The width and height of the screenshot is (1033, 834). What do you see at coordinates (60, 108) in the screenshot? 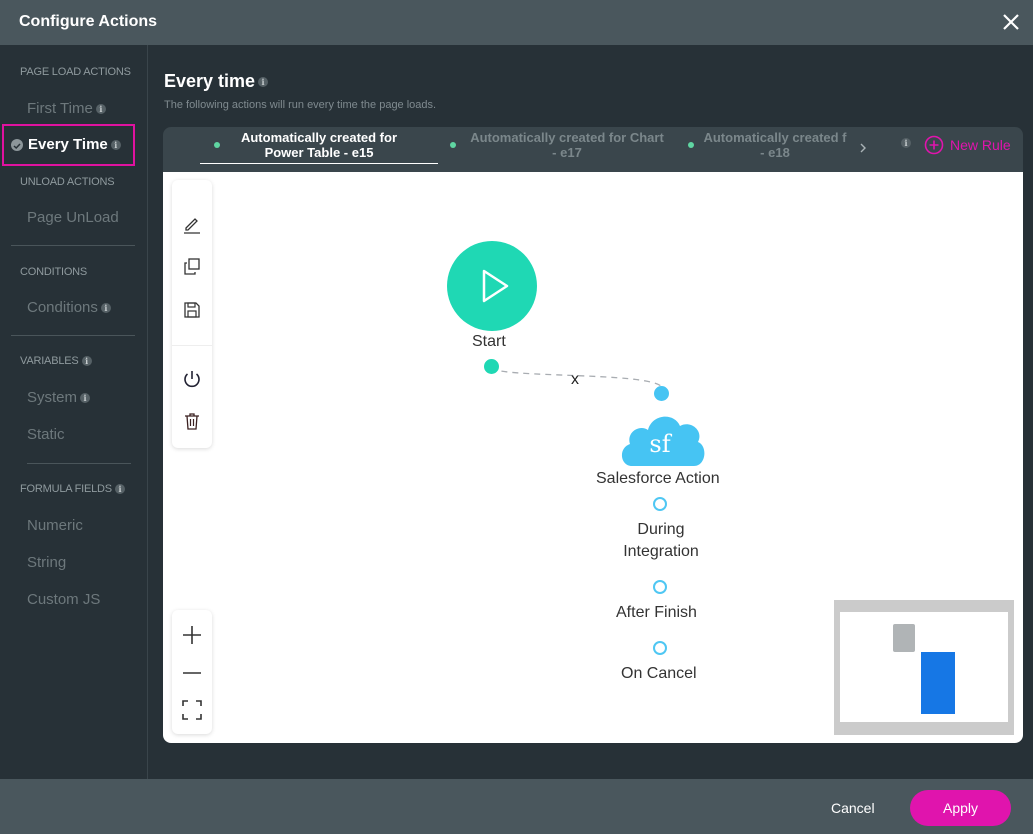
I see `sidebar-item-label: First Time` at bounding box center [60, 108].